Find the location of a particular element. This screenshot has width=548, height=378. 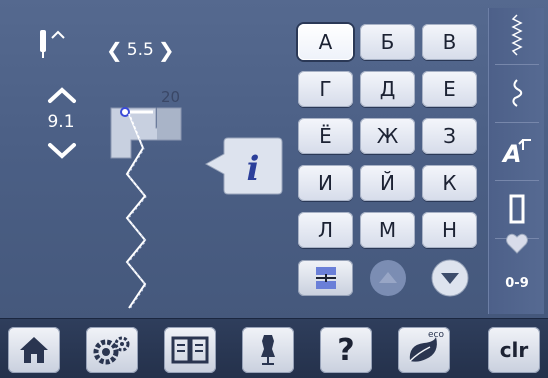

home-button is located at coordinates (34, 350).